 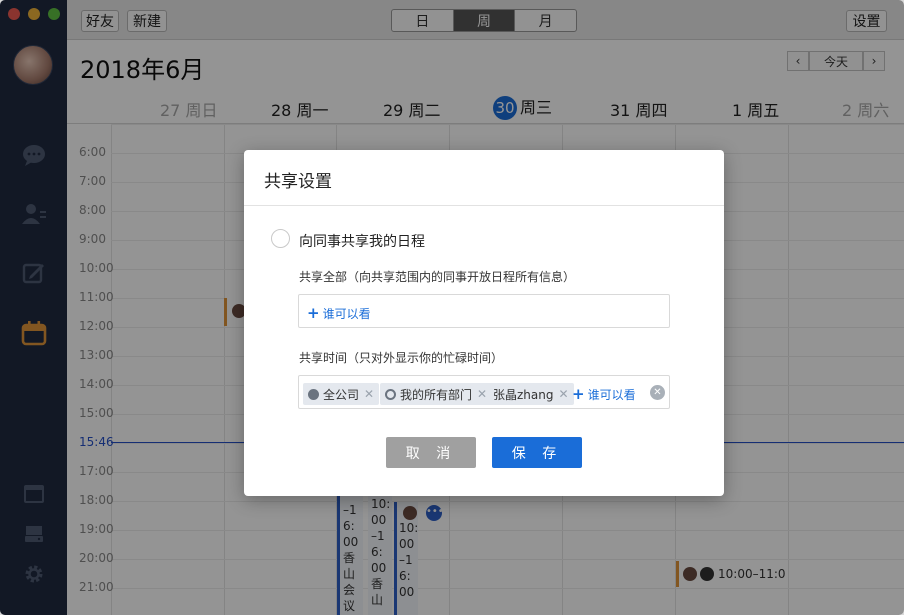 What do you see at coordinates (531, 394) in the screenshot?
I see `scope-tag: 张晶zhang ✕` at bounding box center [531, 394].